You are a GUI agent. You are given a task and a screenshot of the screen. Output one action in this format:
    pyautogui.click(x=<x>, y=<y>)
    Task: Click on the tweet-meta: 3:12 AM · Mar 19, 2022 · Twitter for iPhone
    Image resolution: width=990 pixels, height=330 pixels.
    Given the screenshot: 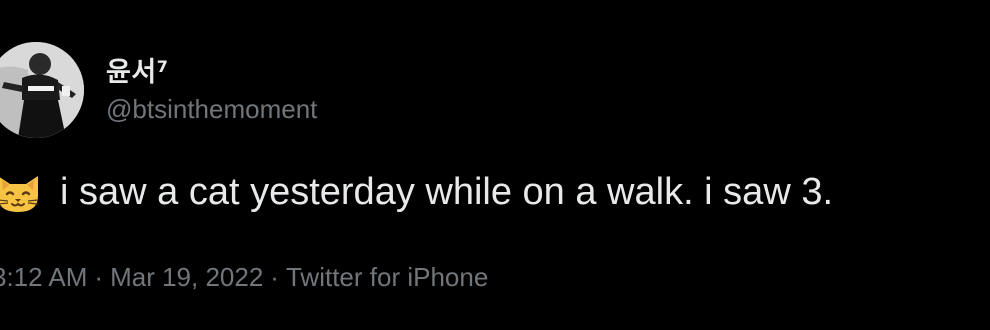 What is the action you would take?
    pyautogui.click(x=244, y=277)
    